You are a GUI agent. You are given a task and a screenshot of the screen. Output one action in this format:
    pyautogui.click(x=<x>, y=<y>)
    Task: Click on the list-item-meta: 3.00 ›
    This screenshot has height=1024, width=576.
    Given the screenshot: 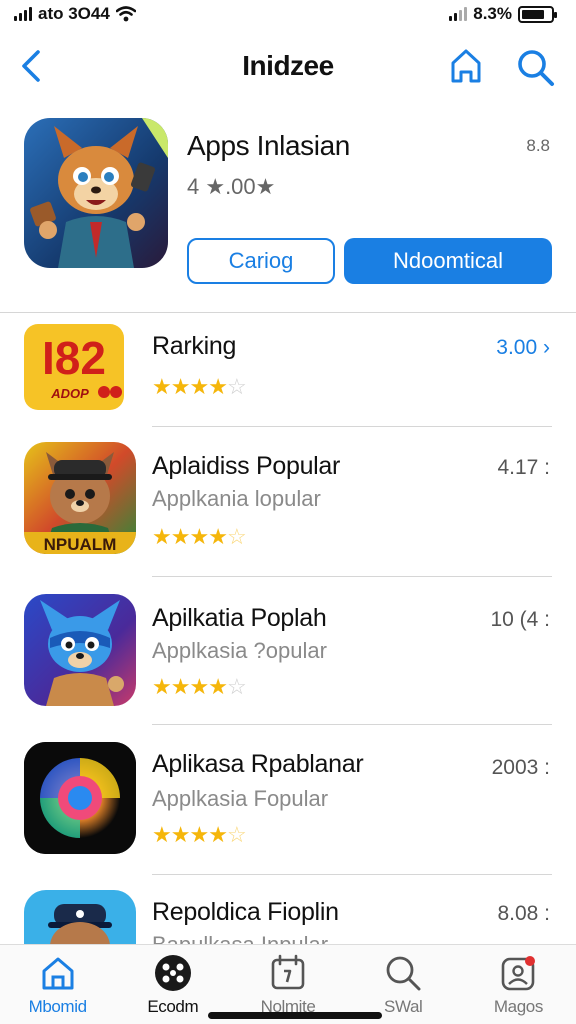 What is the action you would take?
    pyautogui.click(x=523, y=348)
    